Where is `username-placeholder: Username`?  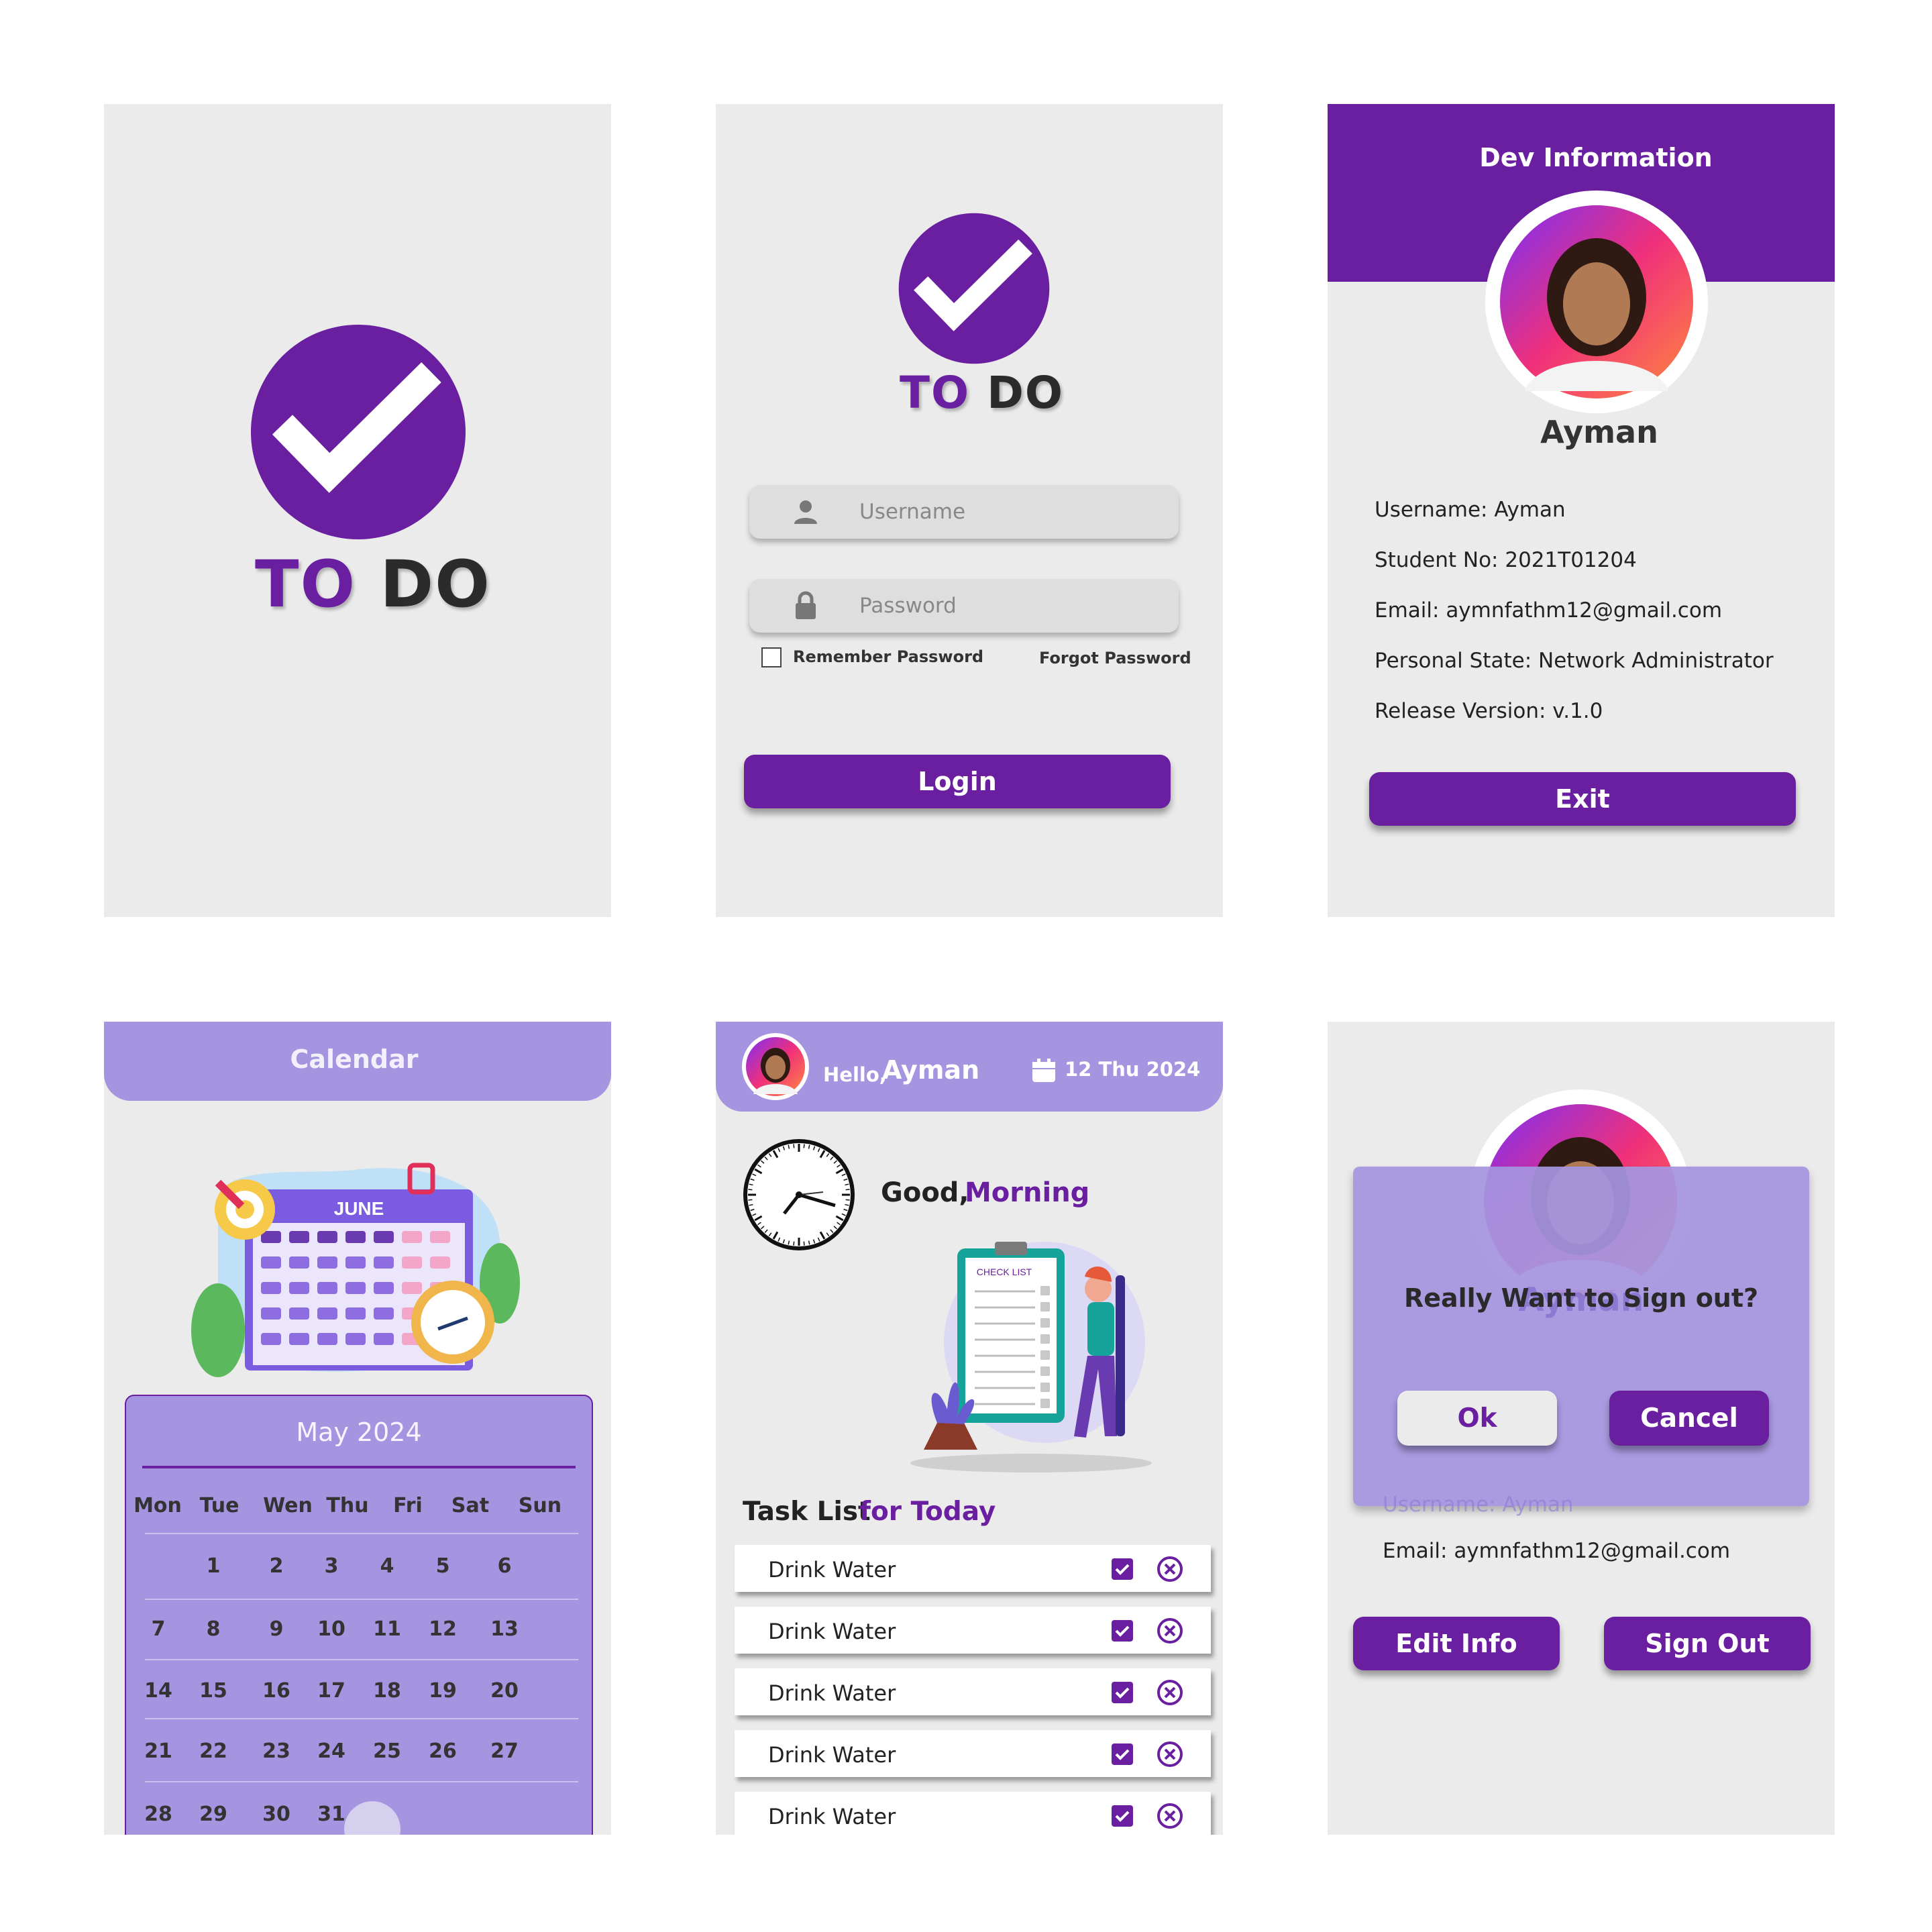 username-placeholder: Username is located at coordinates (912, 512).